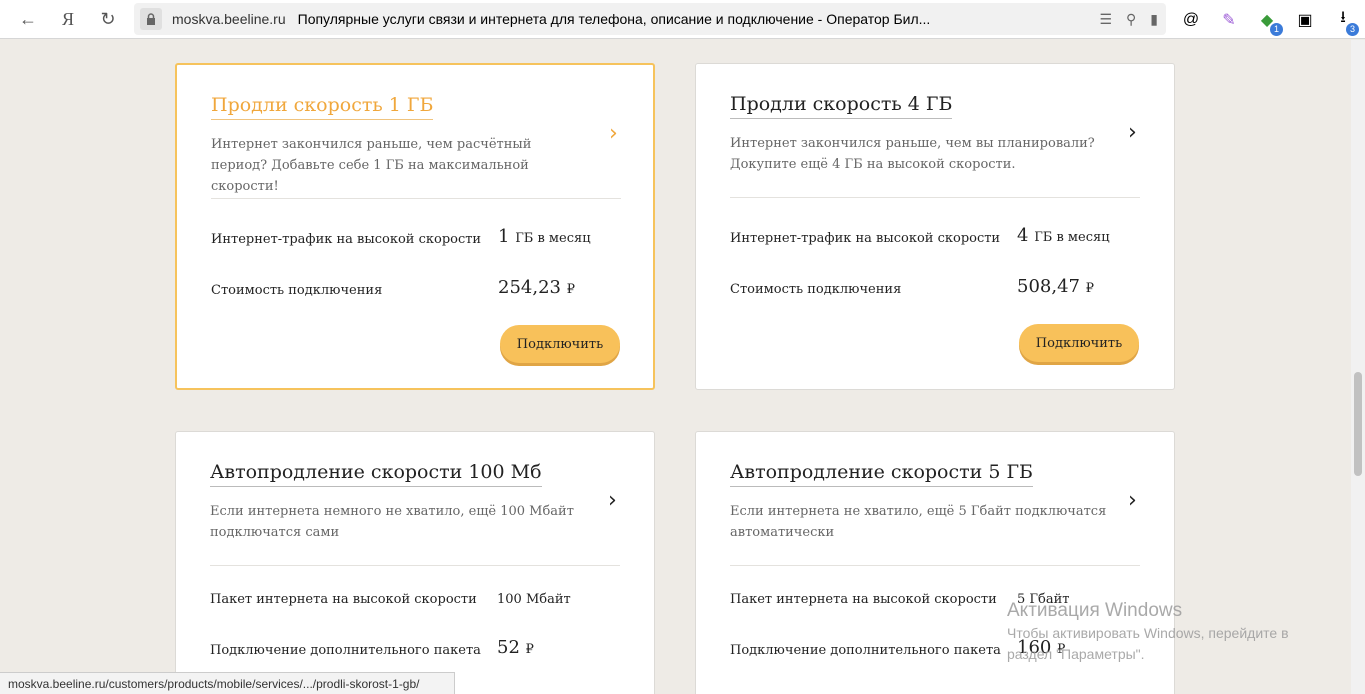  Describe the element at coordinates (1191, 20) in the screenshot. I see `at-sign-icon: @` at that location.